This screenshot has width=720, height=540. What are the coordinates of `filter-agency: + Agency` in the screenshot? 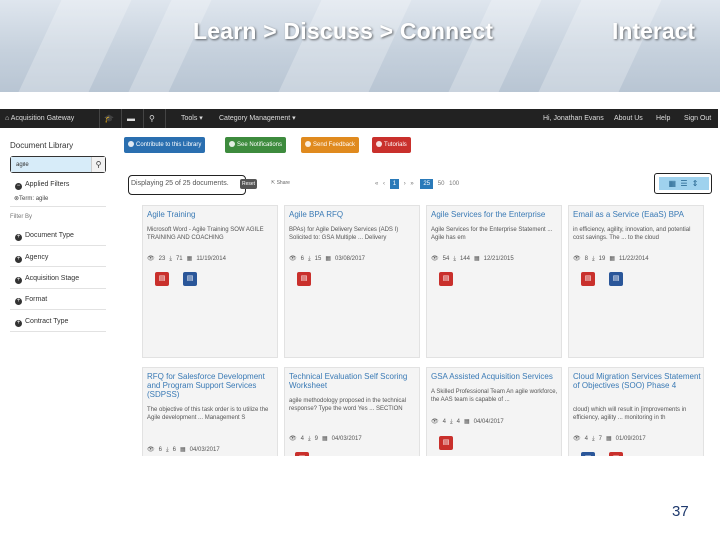 It's located at (31, 258).